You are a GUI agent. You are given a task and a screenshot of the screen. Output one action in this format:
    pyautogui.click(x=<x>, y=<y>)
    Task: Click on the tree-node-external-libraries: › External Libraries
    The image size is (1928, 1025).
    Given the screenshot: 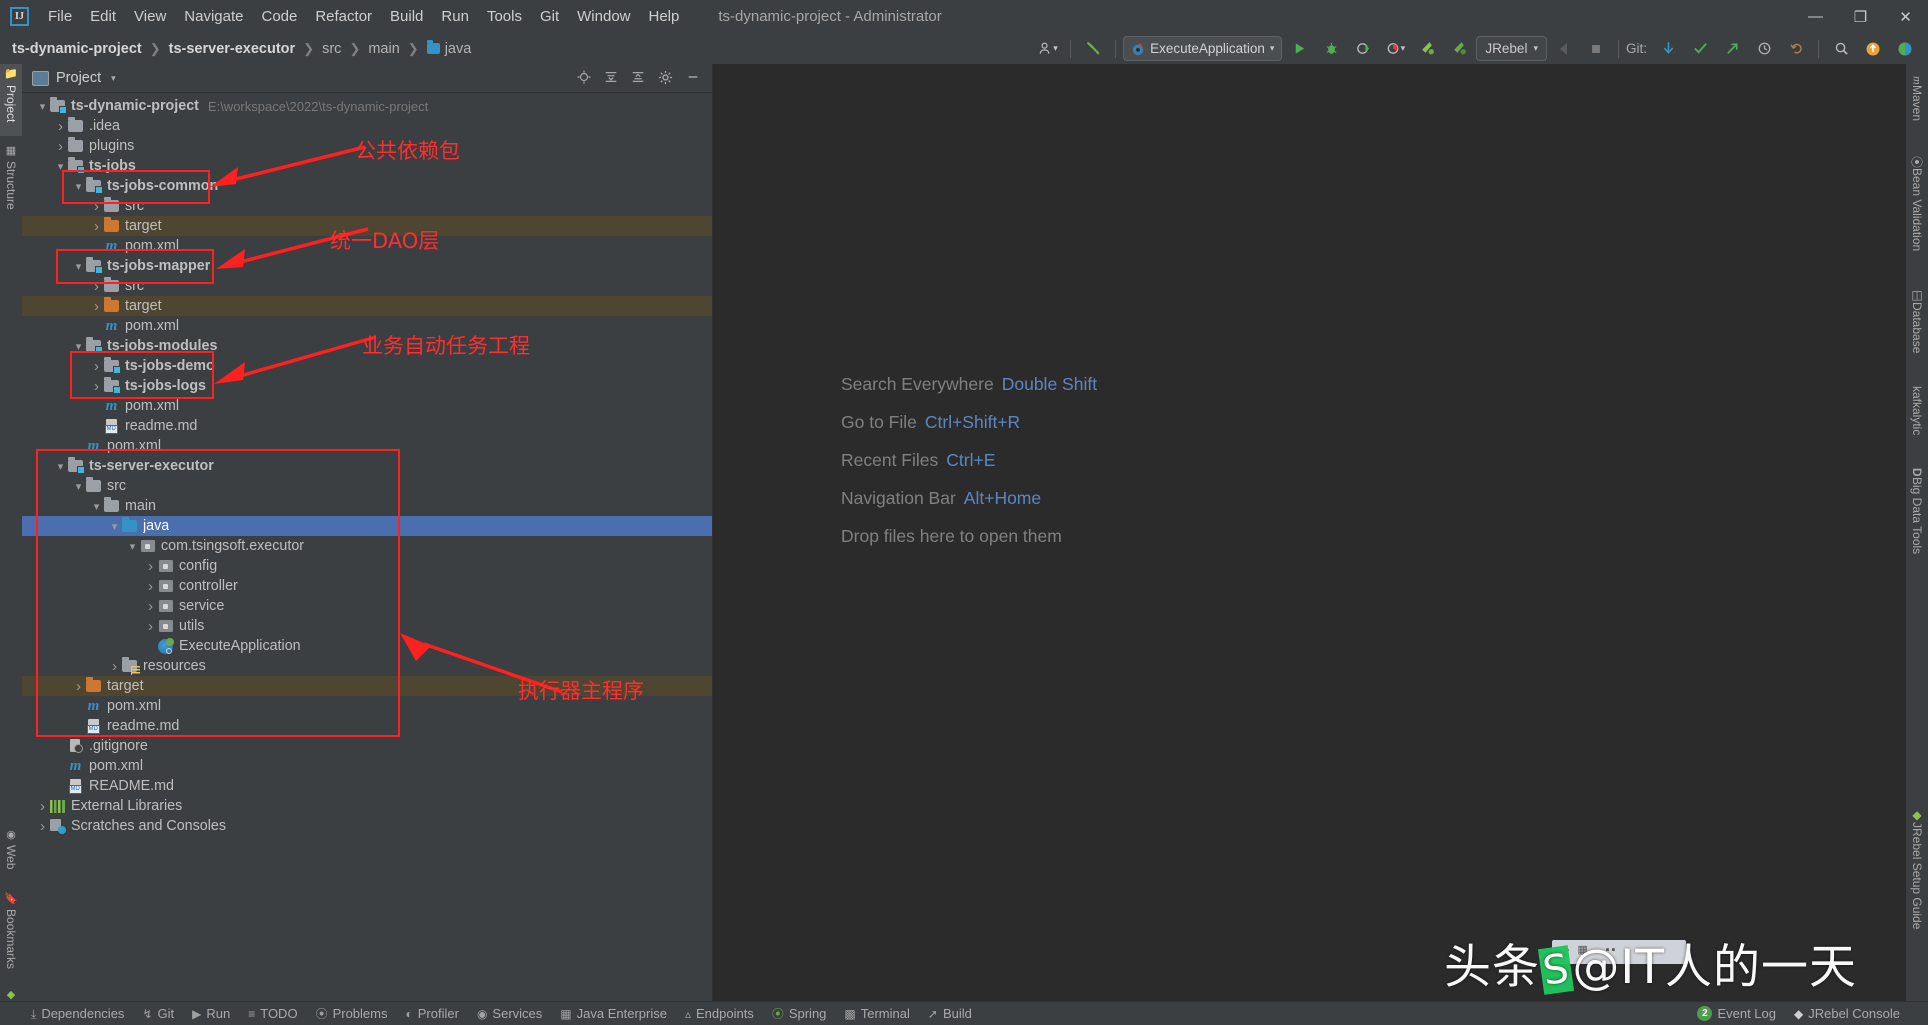 What is the action you would take?
    pyautogui.click(x=367, y=806)
    